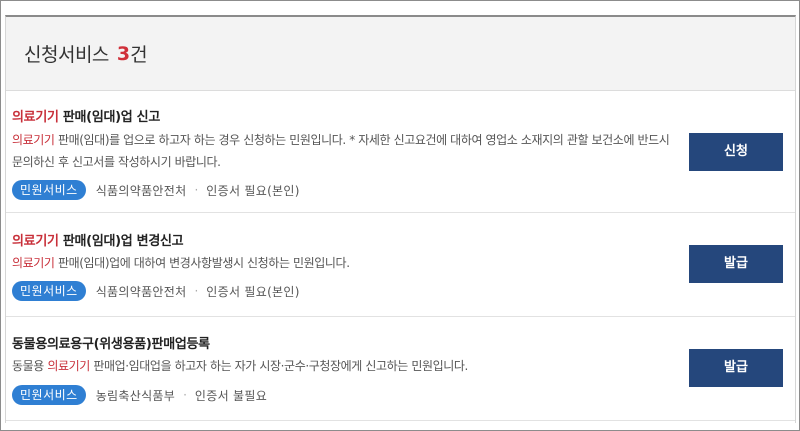  What do you see at coordinates (181, 263) in the screenshot?
I see `item-description: 의료기기 판매(임대)업에 대하여 변경사항발생시 신청하는 민원입니다.` at bounding box center [181, 263].